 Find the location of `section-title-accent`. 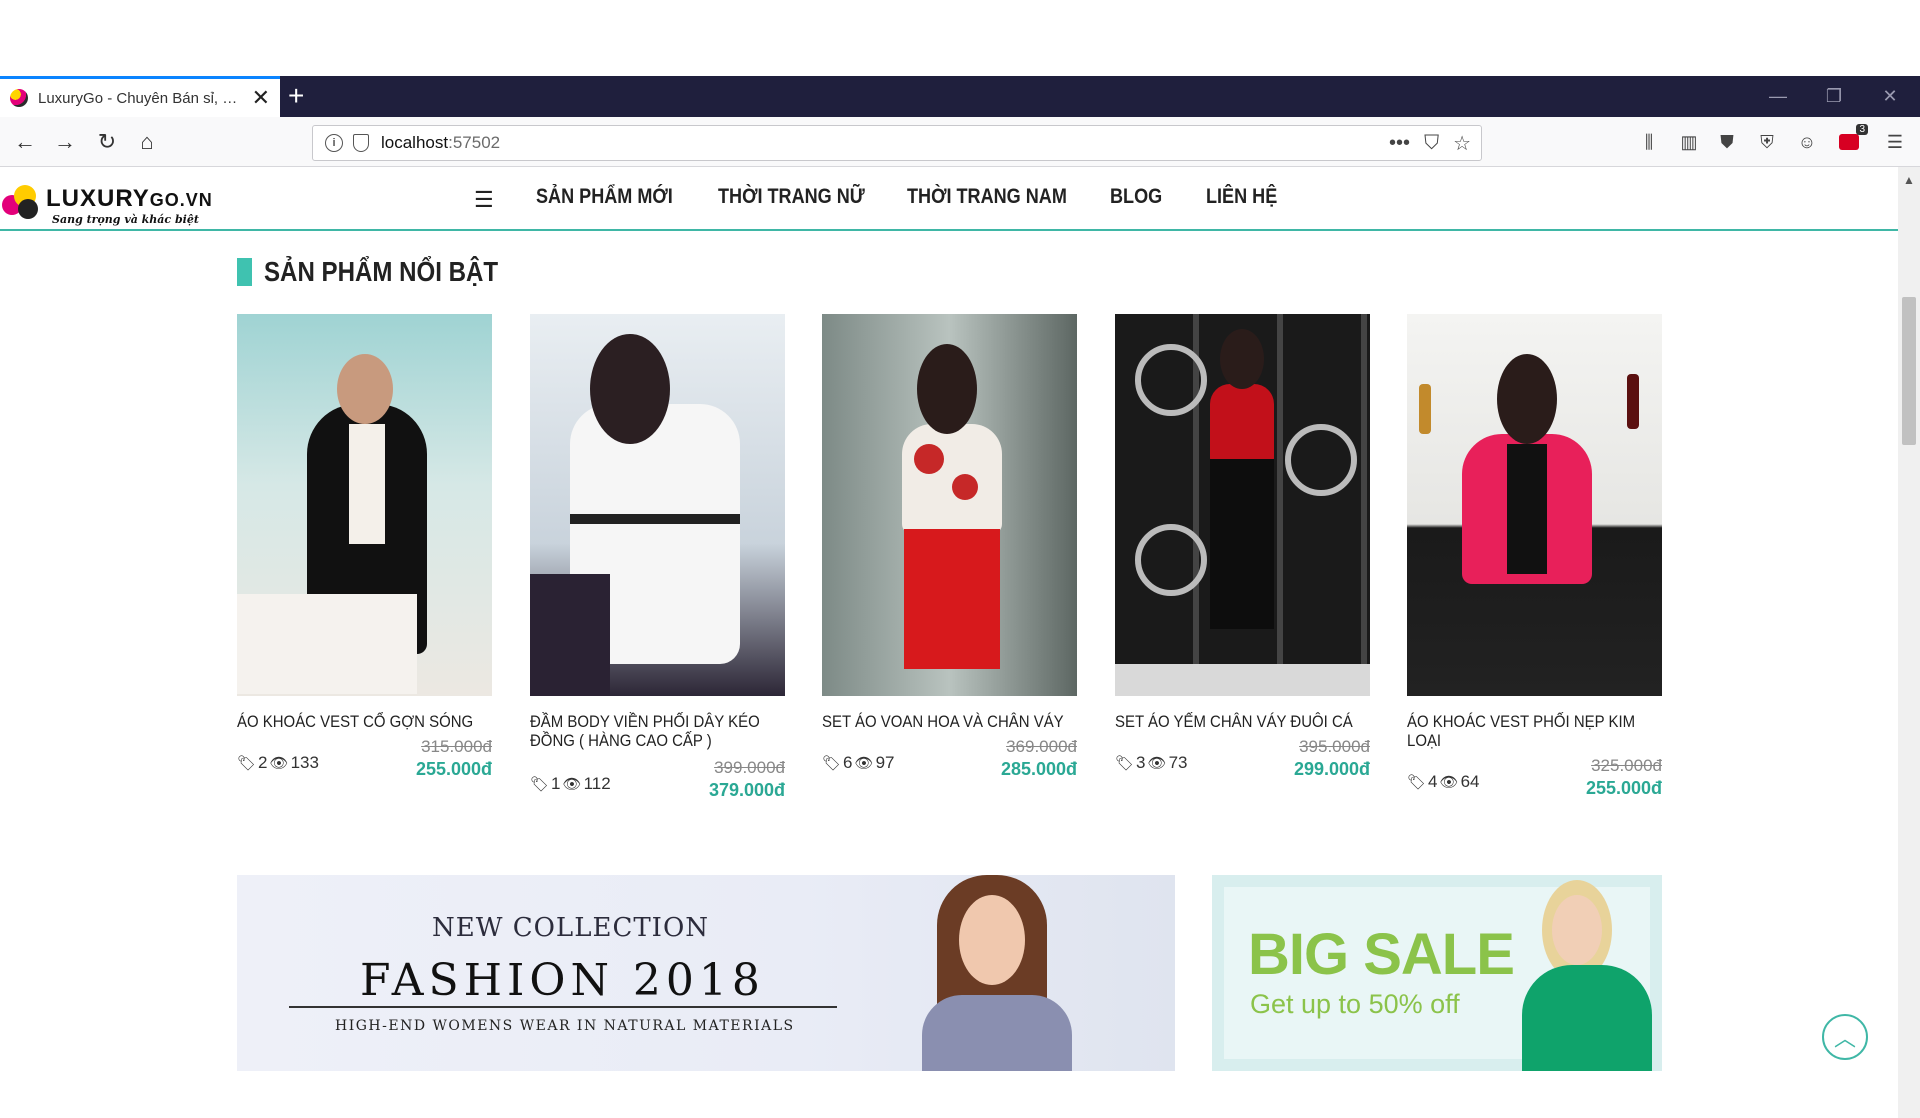

section-title-accent is located at coordinates (244, 272).